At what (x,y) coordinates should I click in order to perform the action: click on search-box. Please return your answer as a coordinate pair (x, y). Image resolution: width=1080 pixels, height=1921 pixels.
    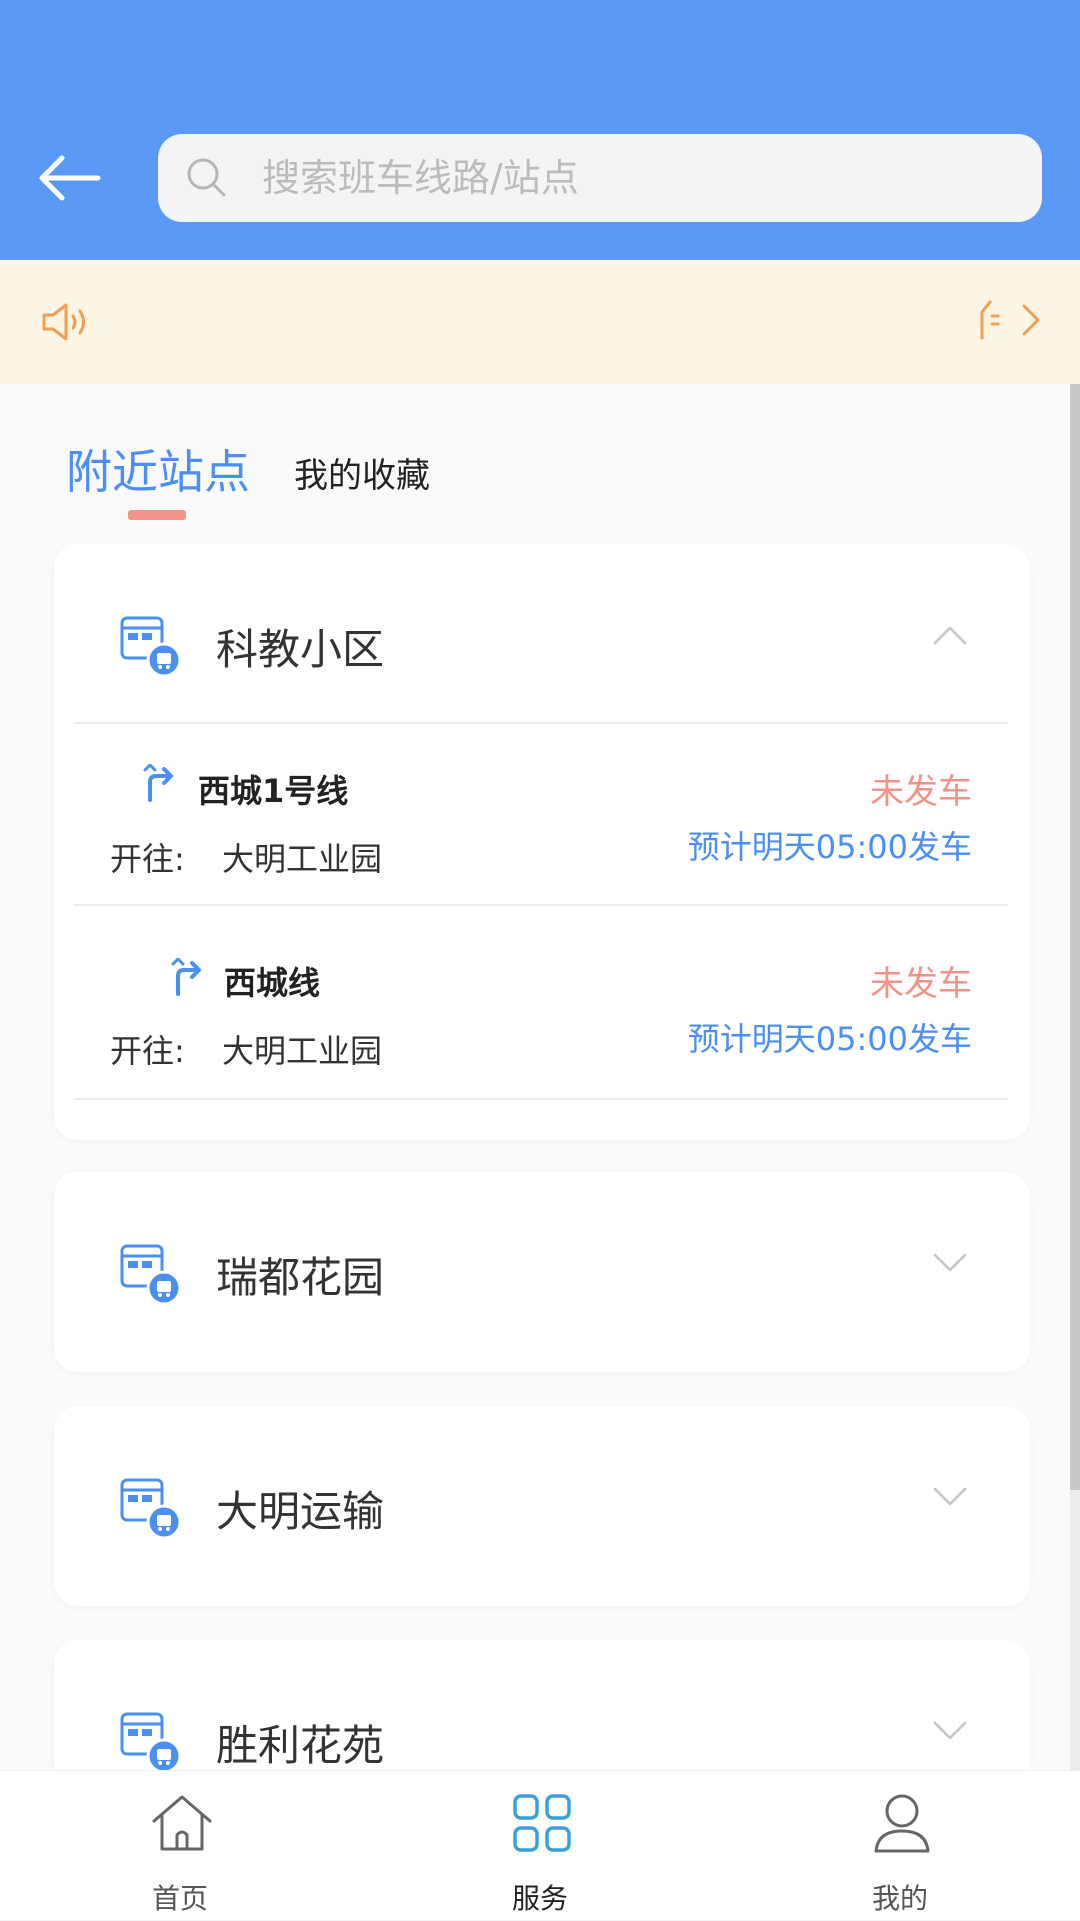
    Looking at the image, I should click on (600, 178).